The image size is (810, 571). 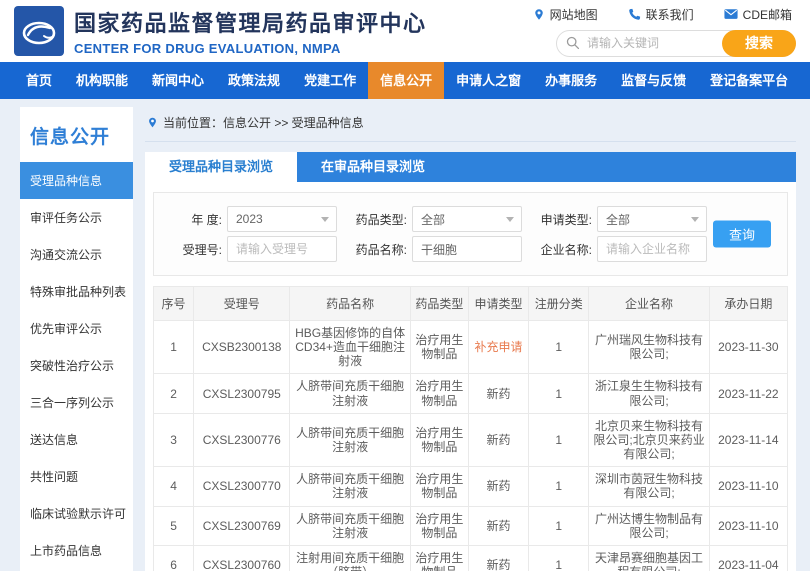 I want to click on tab-accepted-catalog: 受理品种目录浏览, so click(x=221, y=167).